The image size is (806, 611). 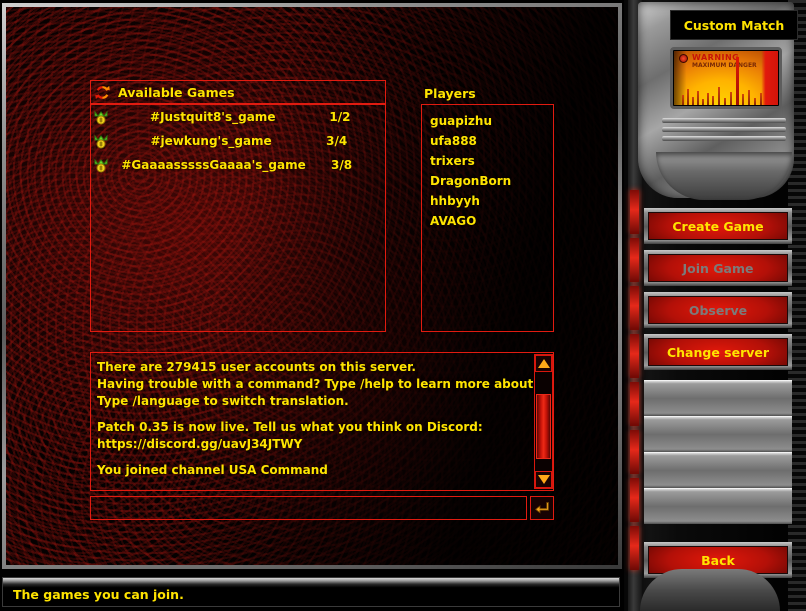 I want to click on join-game-button: Join Game, so click(x=718, y=268).